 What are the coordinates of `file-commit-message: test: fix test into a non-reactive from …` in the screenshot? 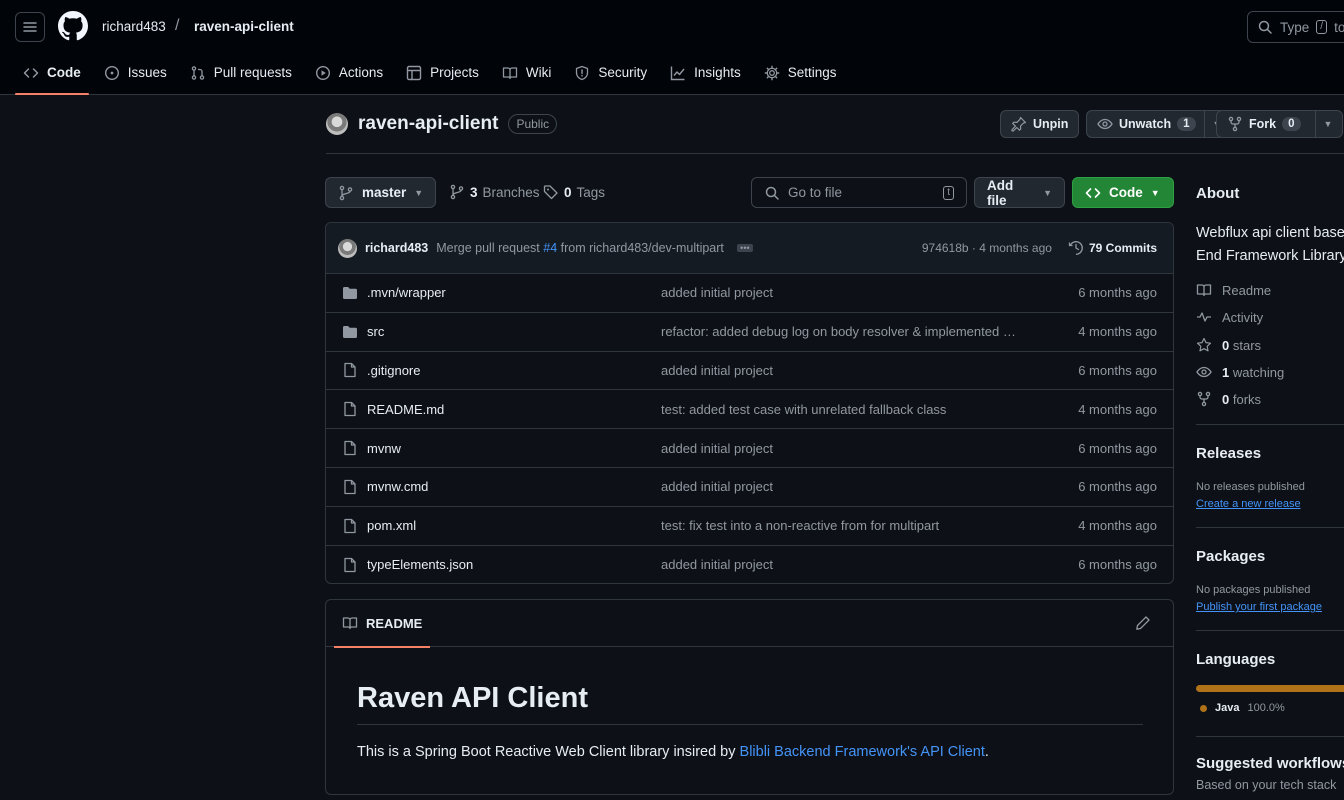 It's located at (847, 525).